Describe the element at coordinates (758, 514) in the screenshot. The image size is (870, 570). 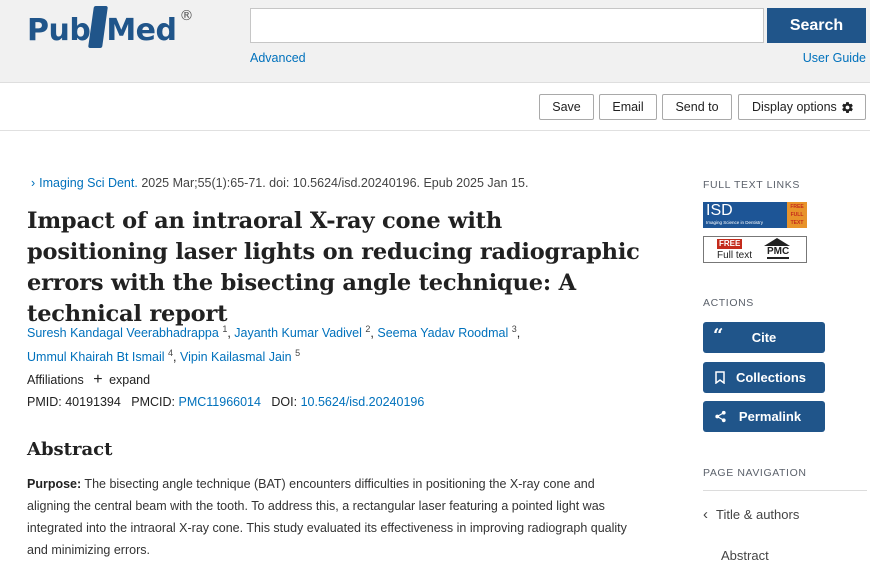
I see `nav-title-authors-label: Title & authors` at that location.